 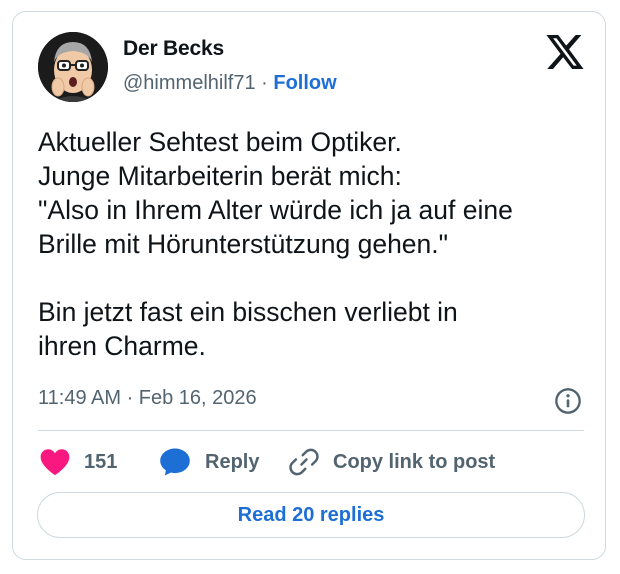 What do you see at coordinates (565, 52) in the screenshot?
I see `x-logo-icon` at bounding box center [565, 52].